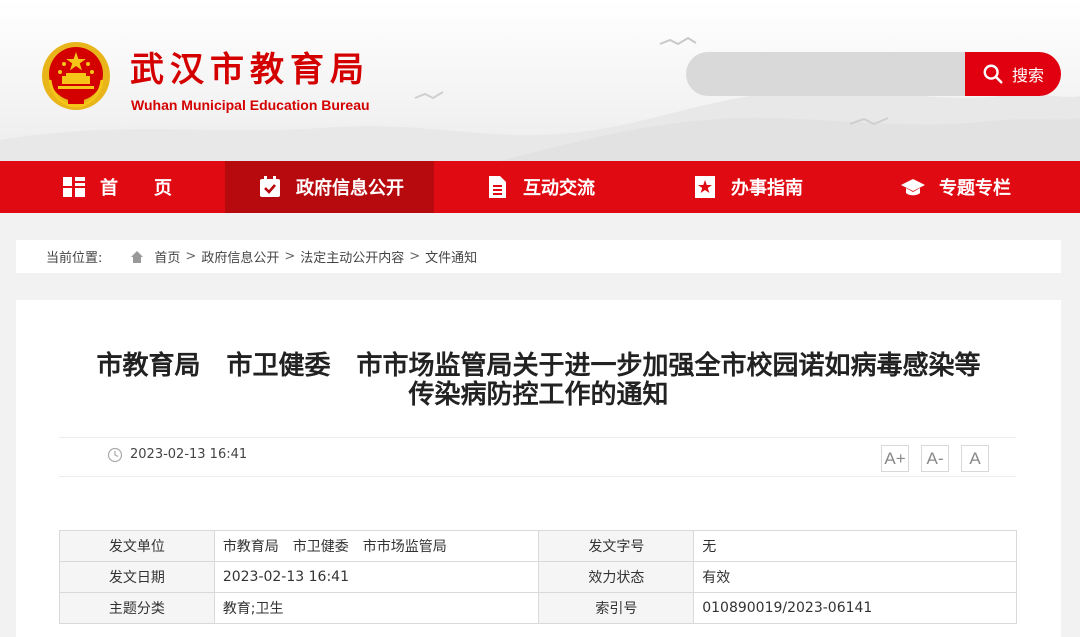  Describe the element at coordinates (137, 608) in the screenshot. I see `table-key: 主题分类` at that location.